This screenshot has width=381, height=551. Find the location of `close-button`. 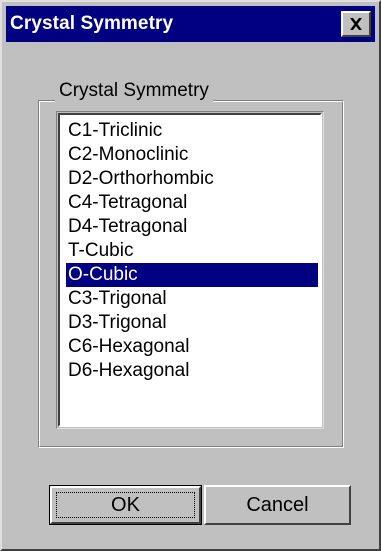

close-button is located at coordinates (356, 24).